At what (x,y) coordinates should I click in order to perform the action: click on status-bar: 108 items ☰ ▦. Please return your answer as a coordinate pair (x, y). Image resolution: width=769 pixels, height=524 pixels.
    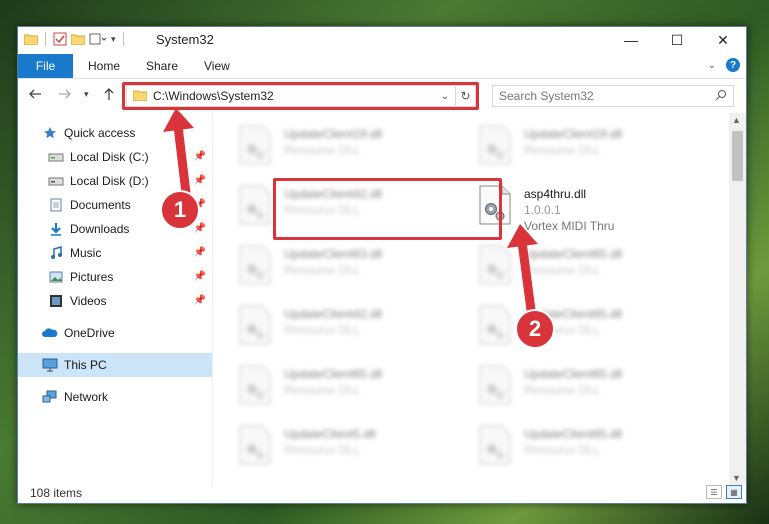
    Looking at the image, I should click on (382, 493).